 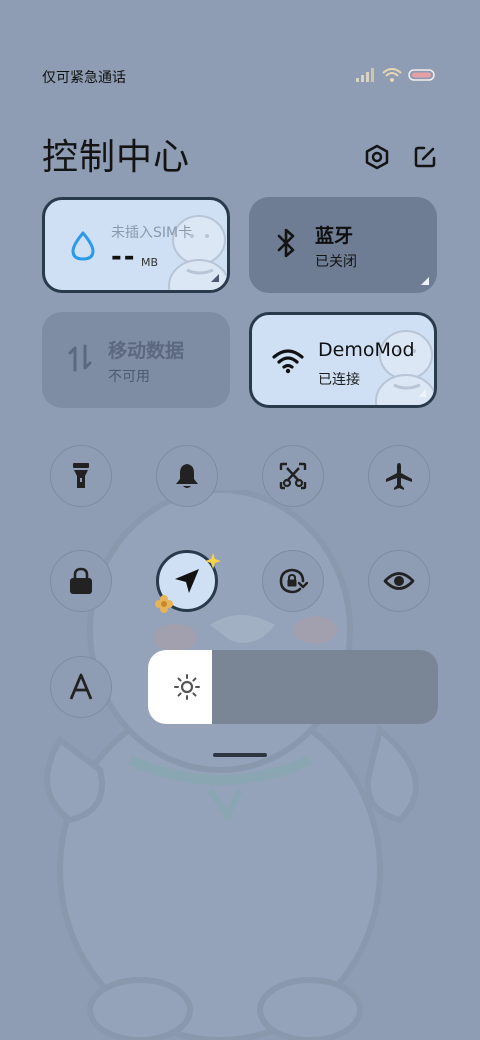 What do you see at coordinates (287, 243) in the screenshot?
I see `bluetooth-icon` at bounding box center [287, 243].